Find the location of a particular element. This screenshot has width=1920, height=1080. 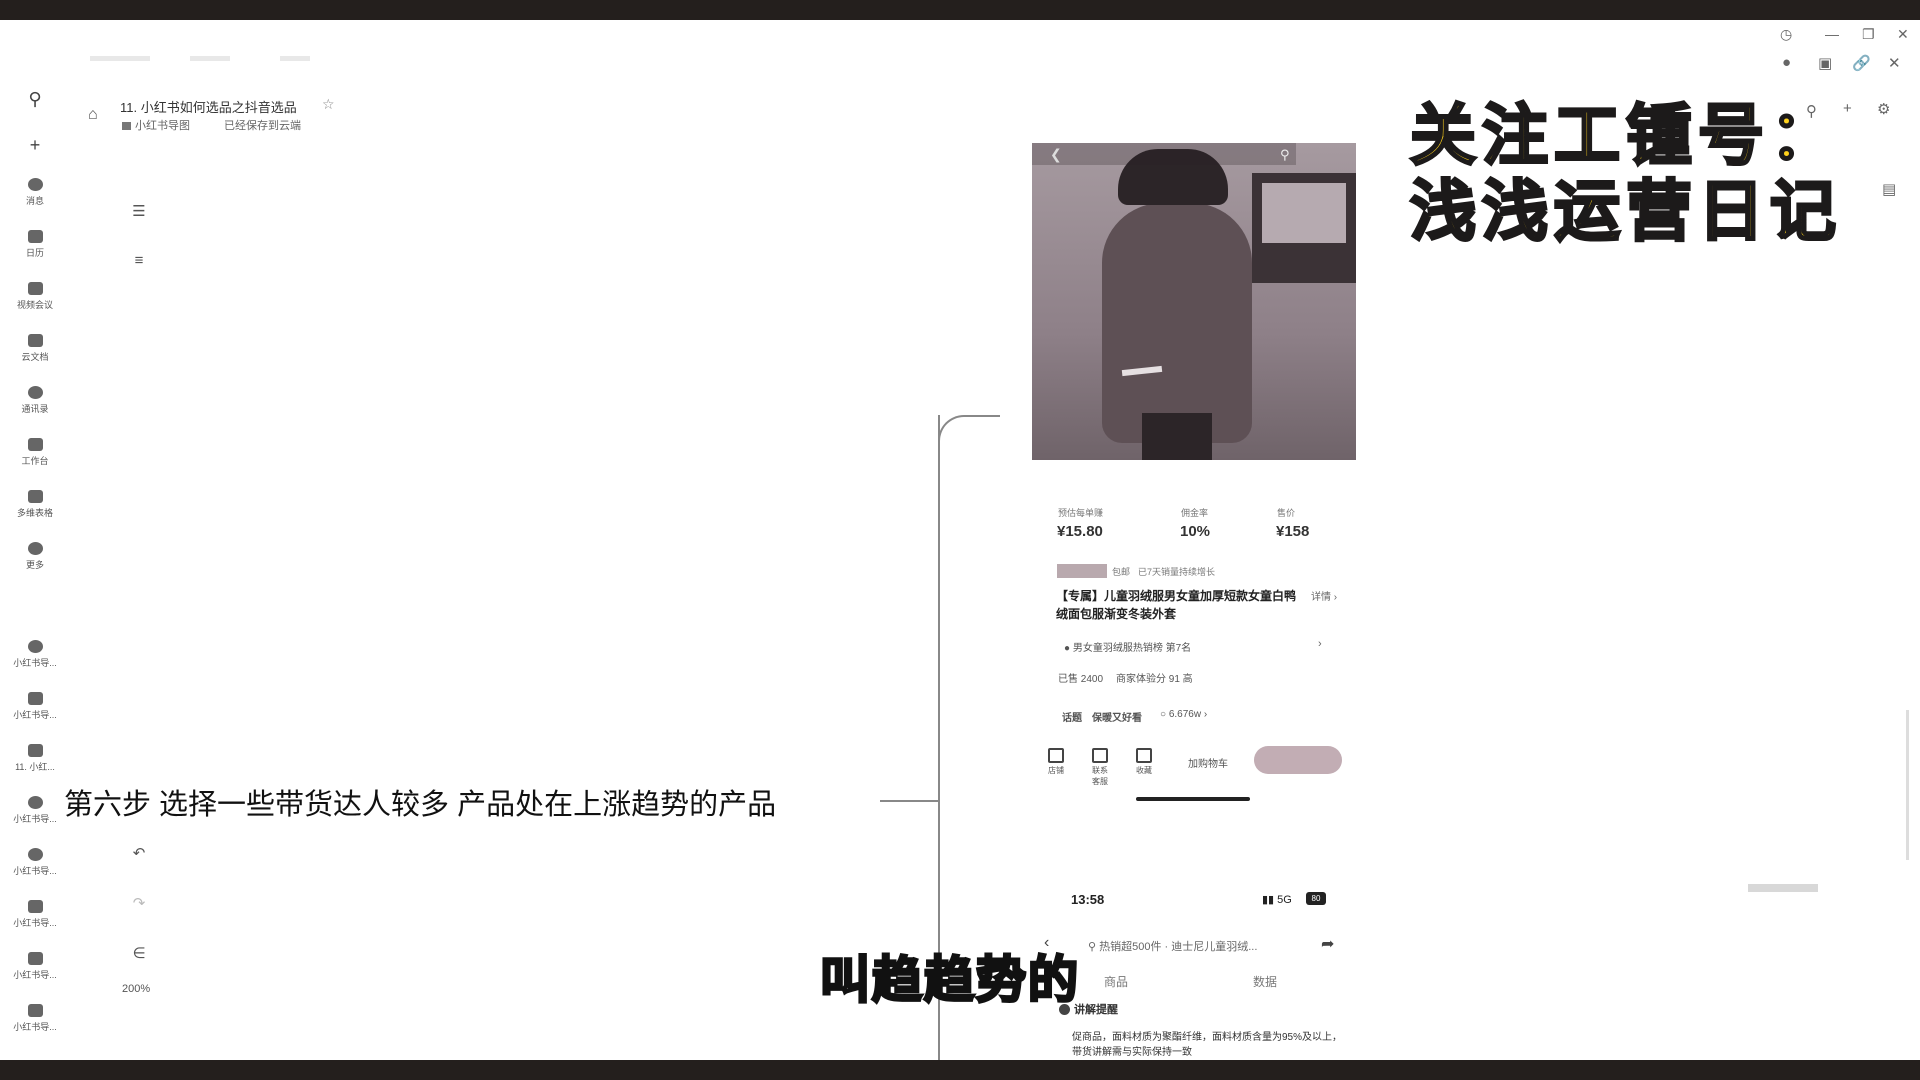

zoom-level: 200% is located at coordinates (136, 989).